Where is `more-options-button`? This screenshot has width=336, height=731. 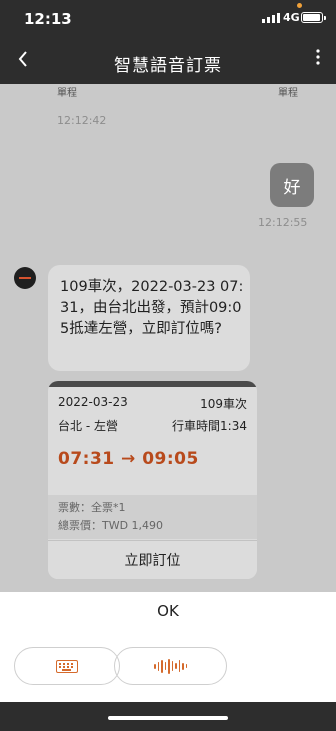
more-options-button is located at coordinates (318, 60).